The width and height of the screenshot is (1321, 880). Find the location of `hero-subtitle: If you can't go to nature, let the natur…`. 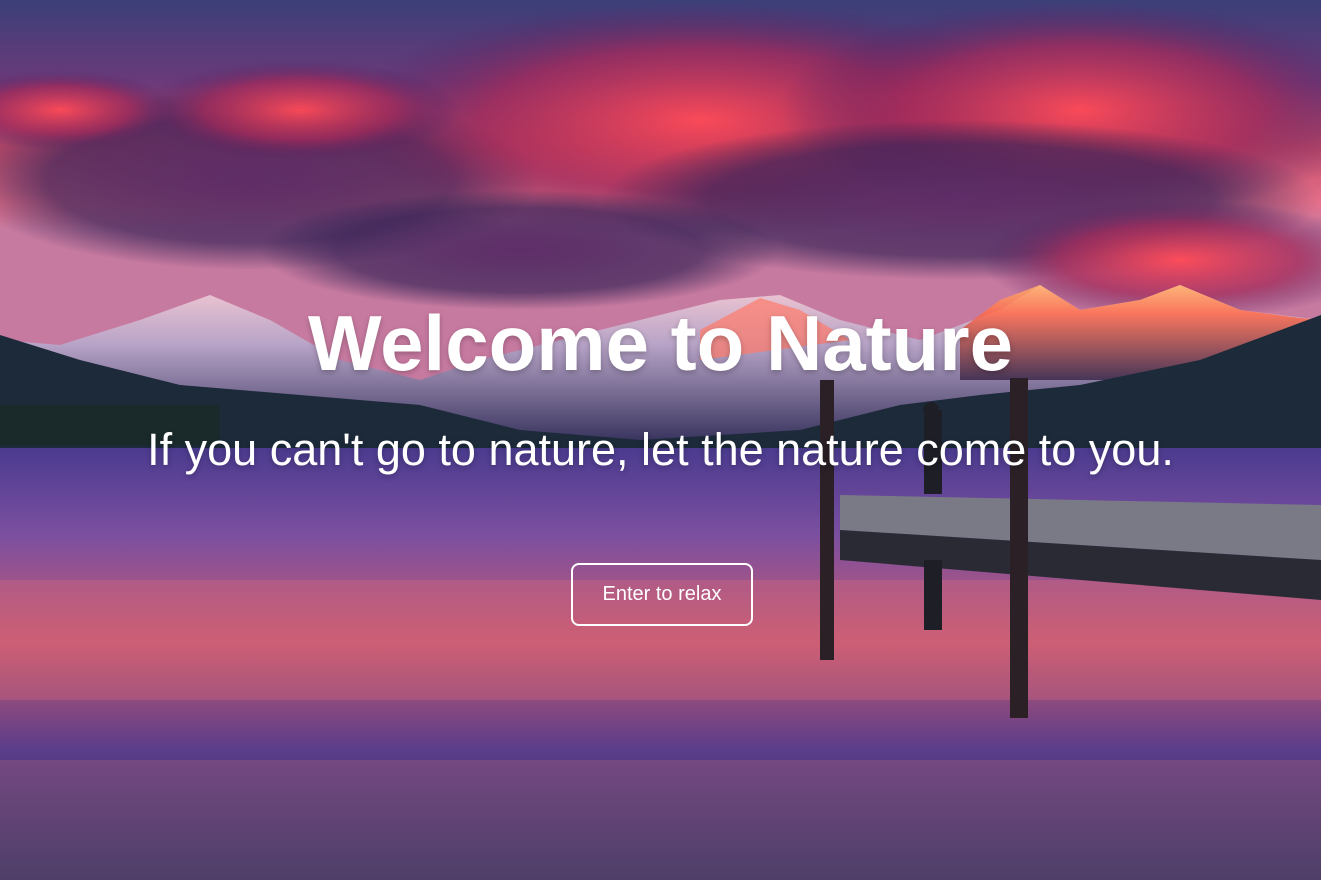

hero-subtitle: If you can't go to nature, let the natur… is located at coordinates (660, 449).